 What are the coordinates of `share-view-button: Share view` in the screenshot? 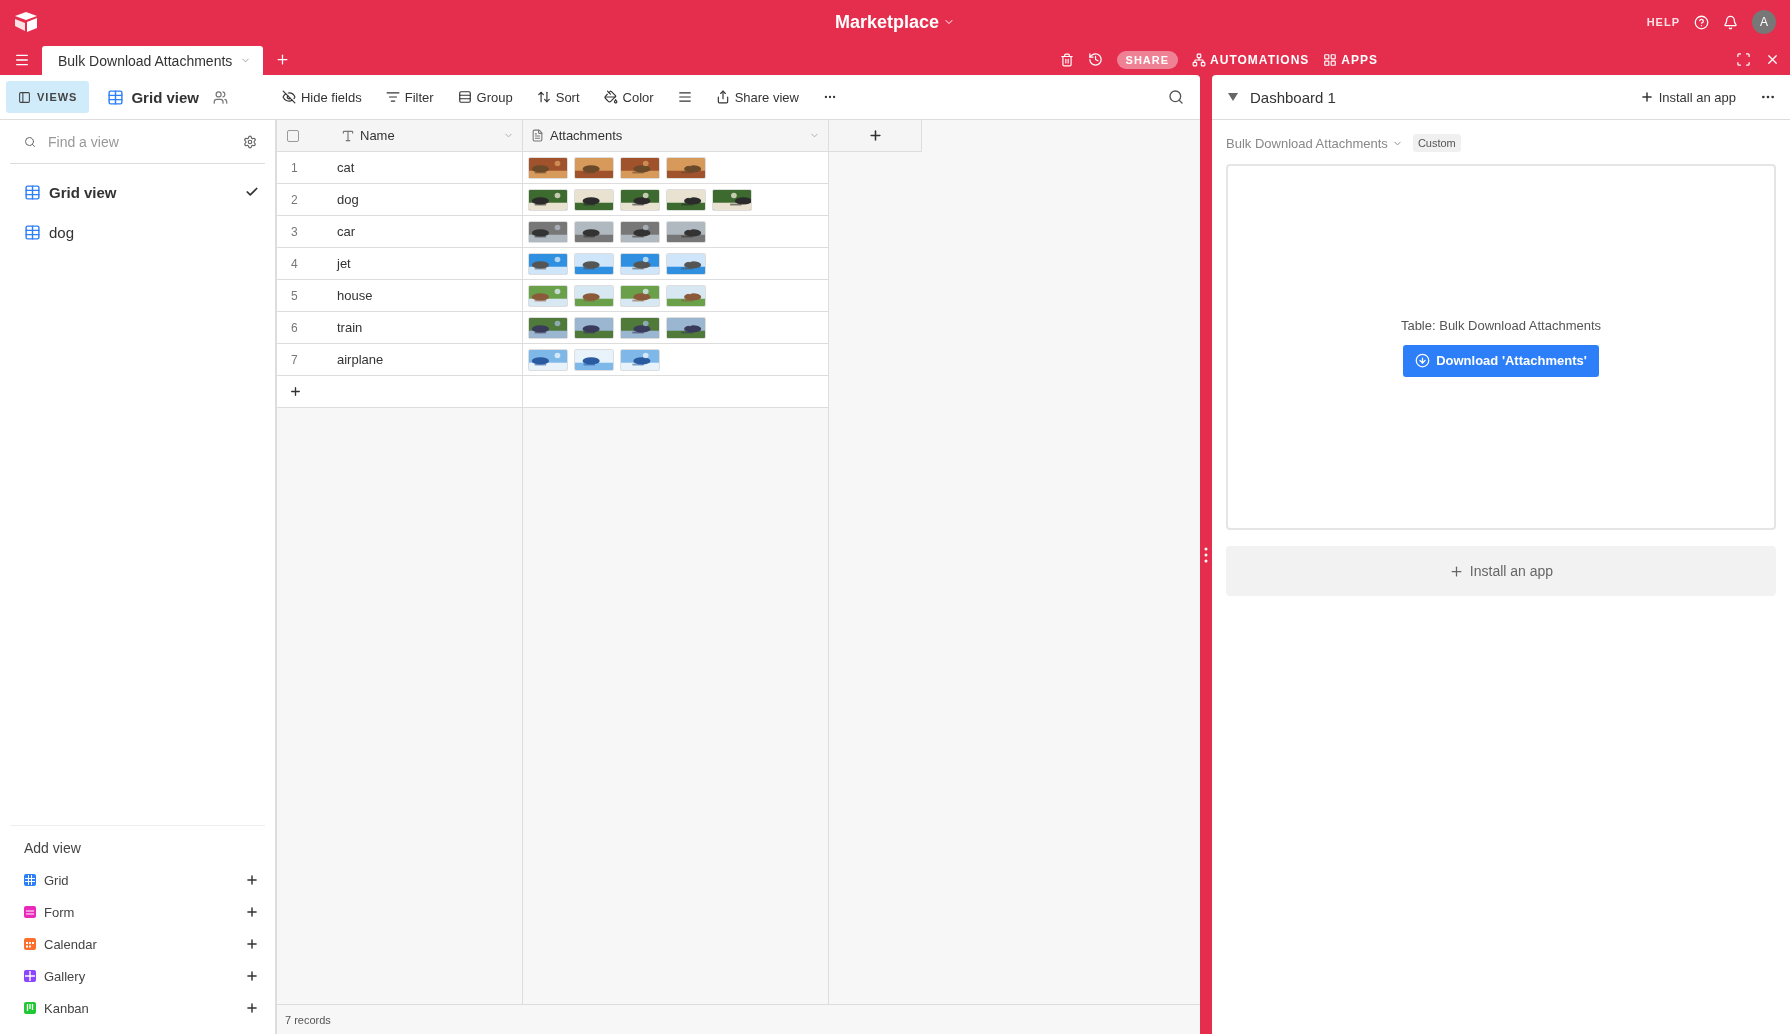 It's located at (757, 97).